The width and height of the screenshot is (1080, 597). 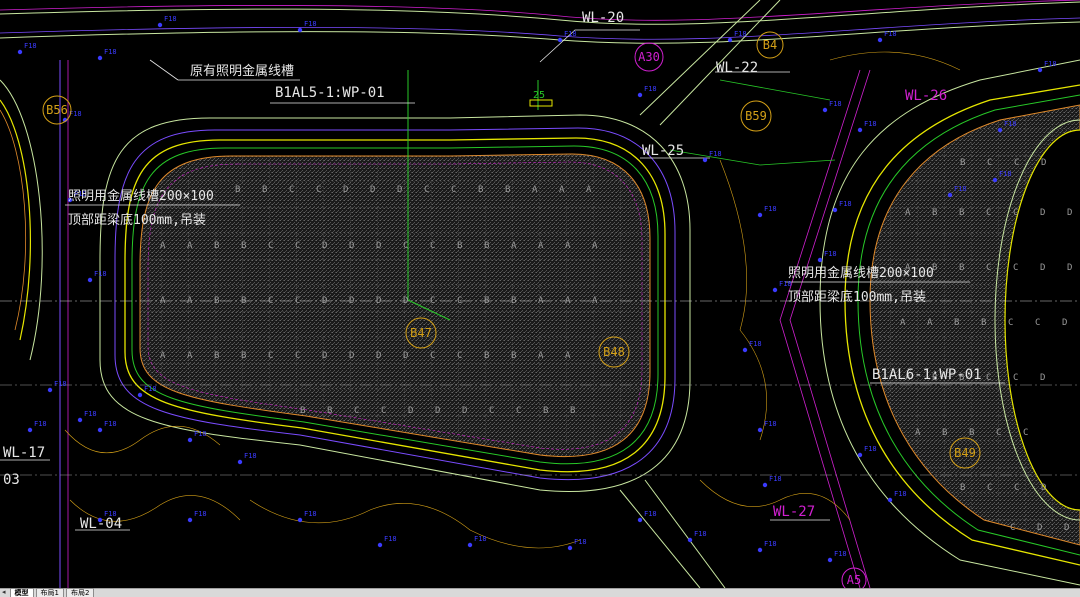 I want to click on label-wl25: WL-25, so click(x=663, y=151).